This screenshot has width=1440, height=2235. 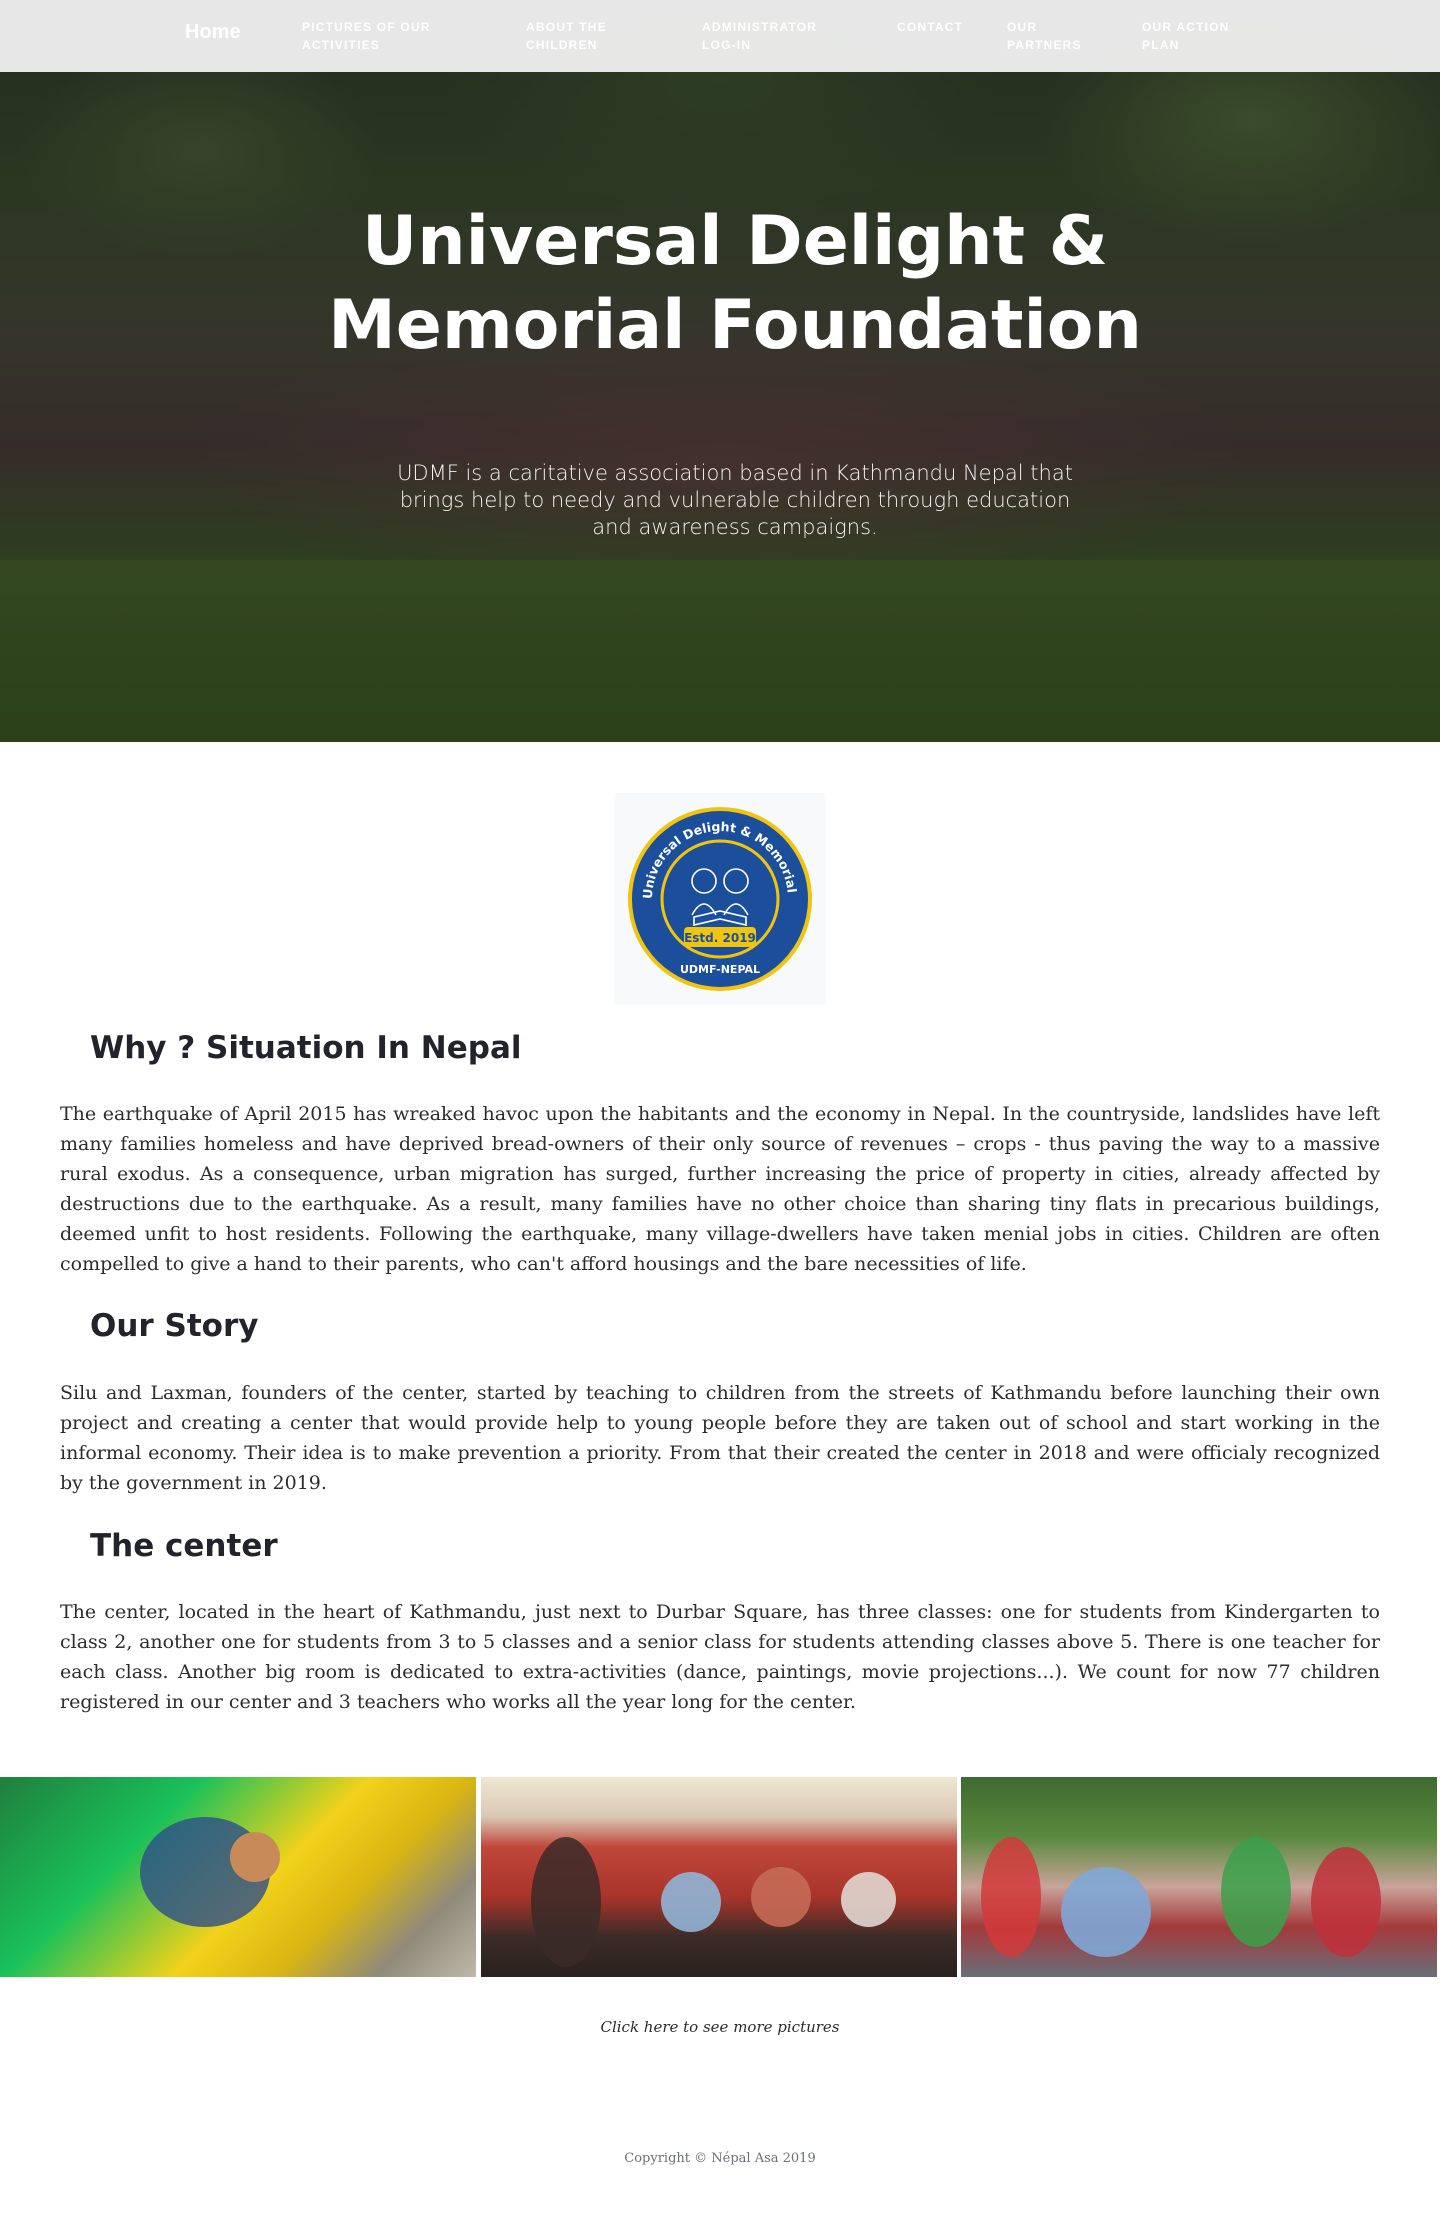 I want to click on nav-admin-login-link: ADMINISTRATOR LOG-IN, so click(x=777, y=36).